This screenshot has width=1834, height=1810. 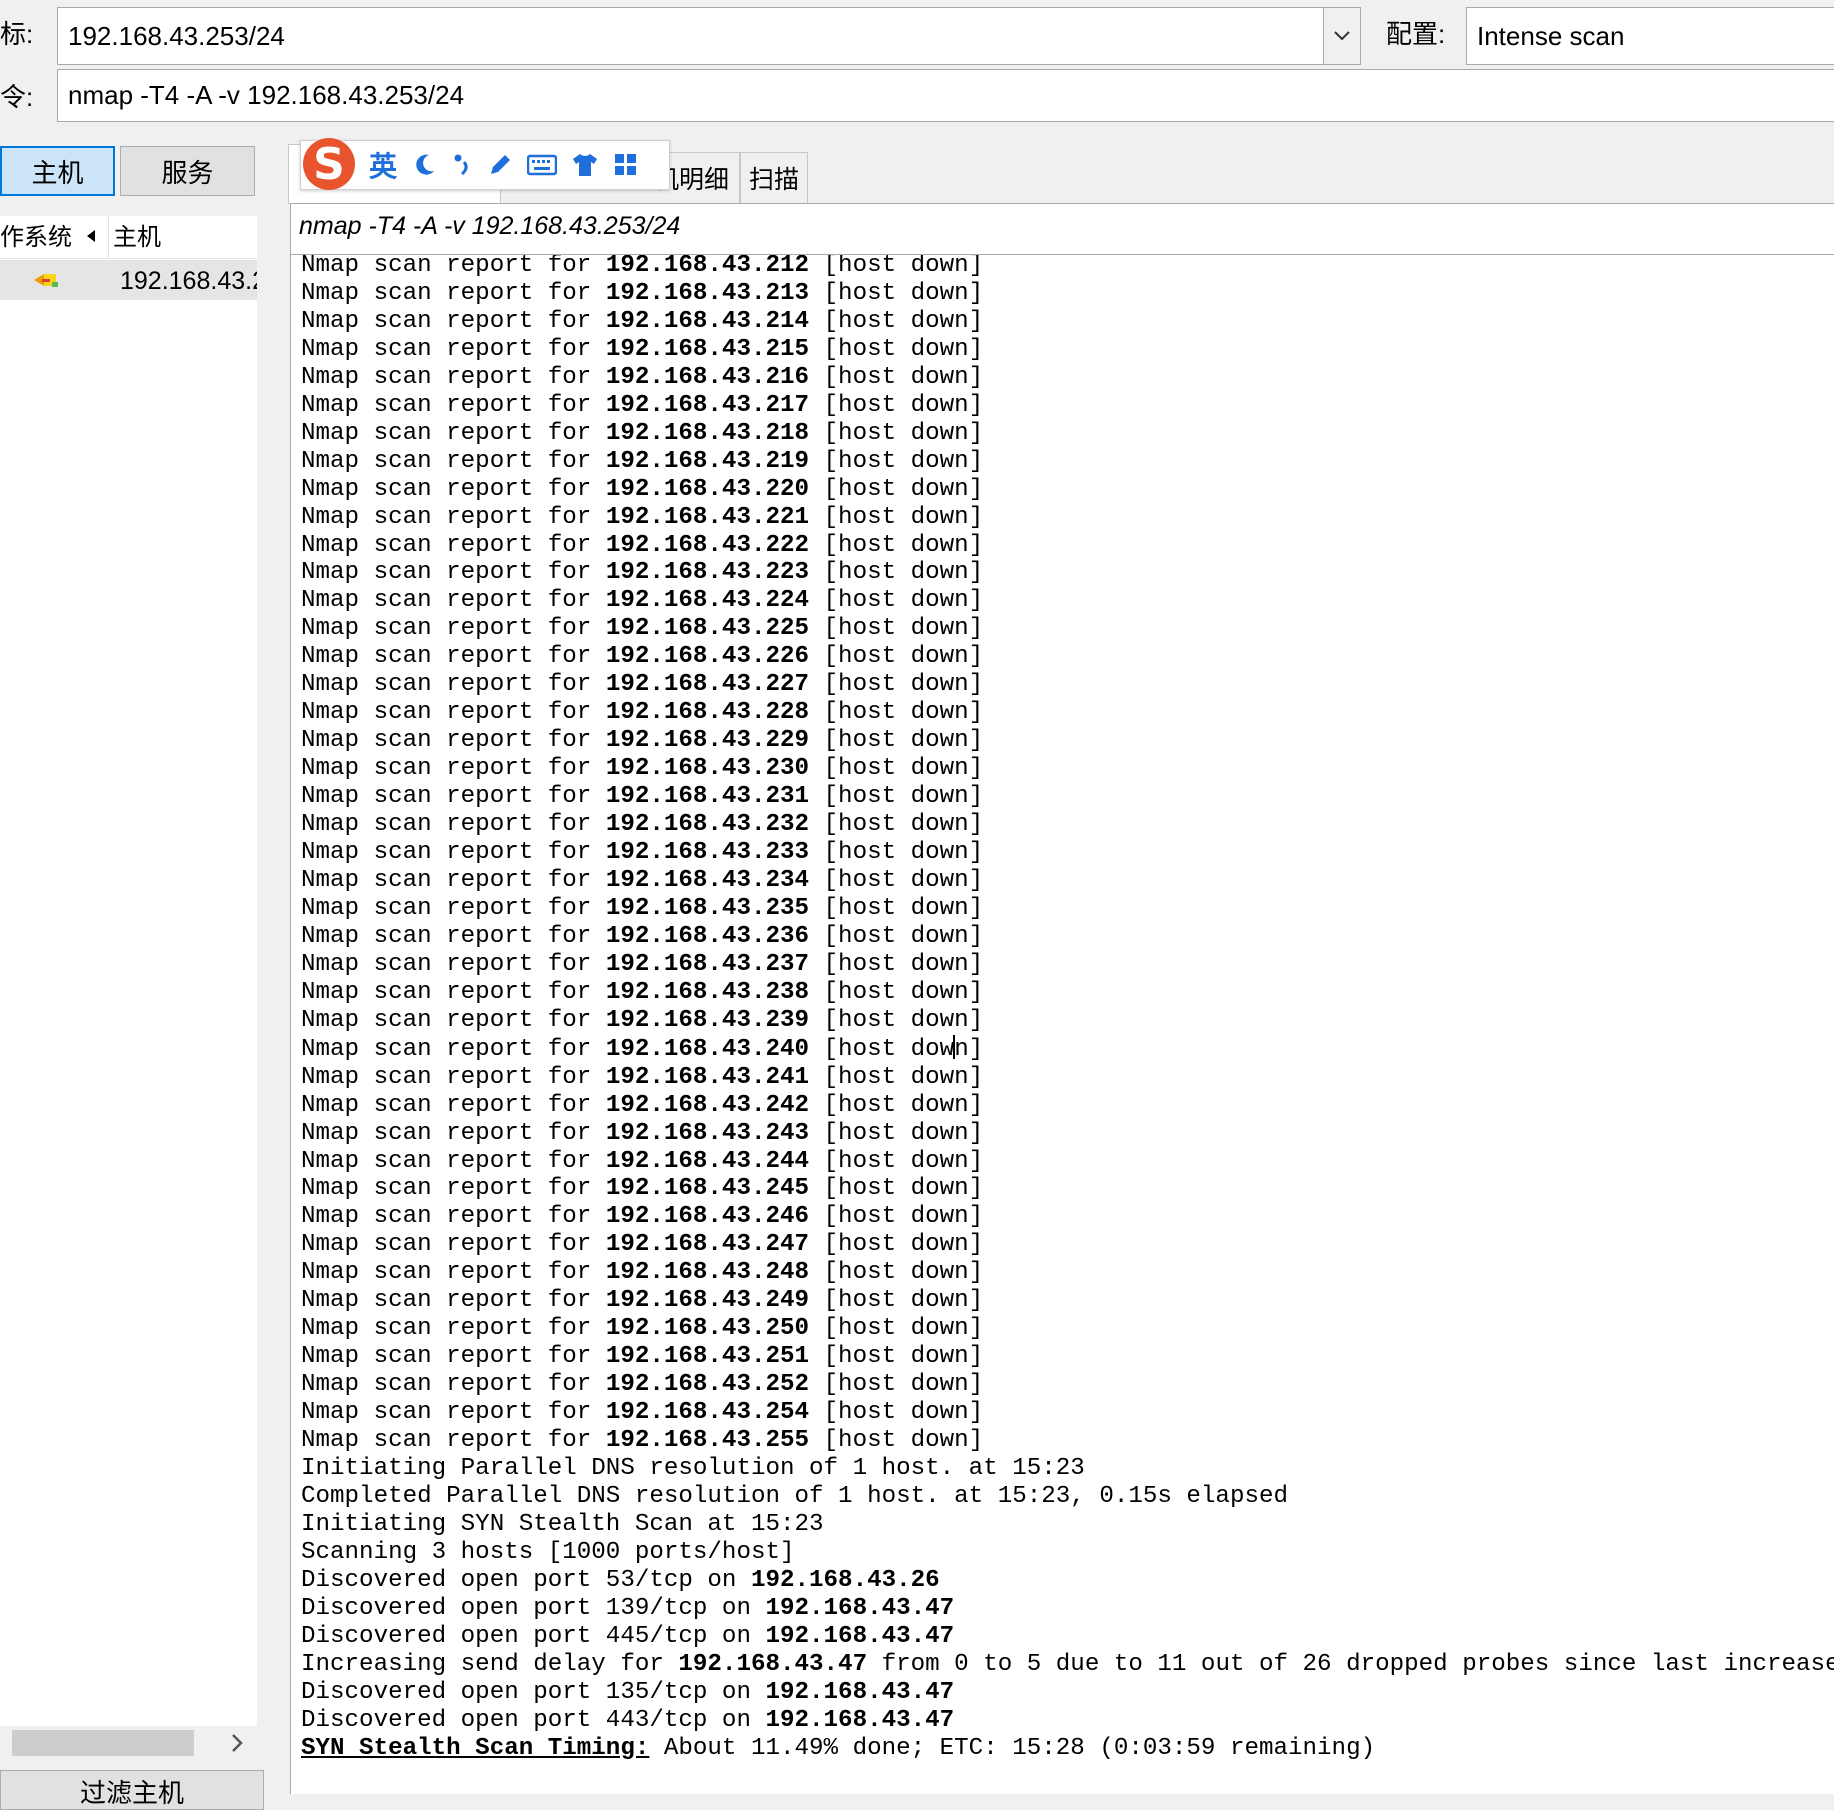 I want to click on target-value: 192.168.43.253/24, so click(x=176, y=36).